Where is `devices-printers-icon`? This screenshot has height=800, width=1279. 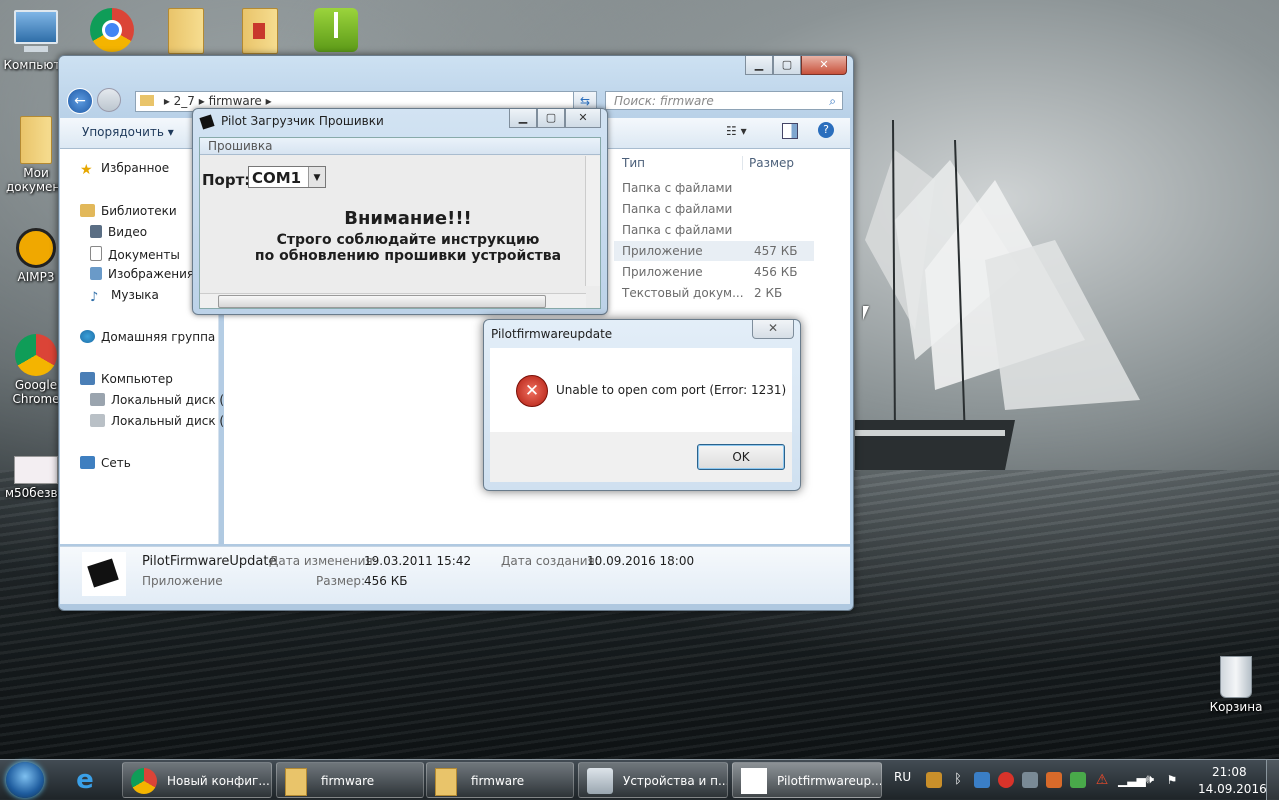
devices-printers-icon is located at coordinates (600, 781).